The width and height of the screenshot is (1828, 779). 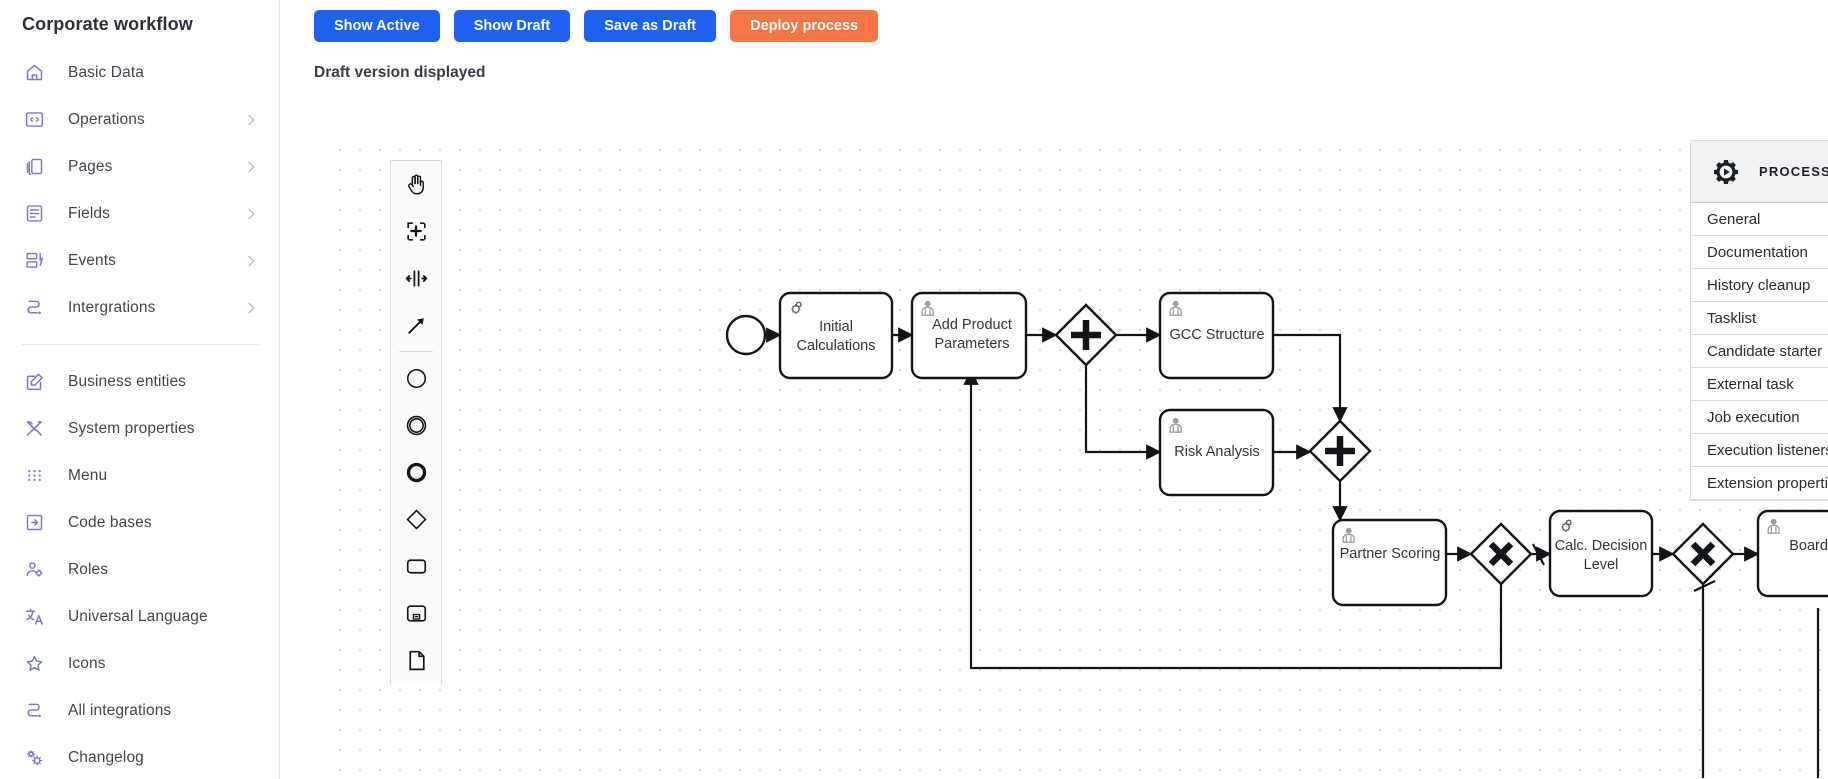 I want to click on subprocess-icon, so click(x=416, y=613).